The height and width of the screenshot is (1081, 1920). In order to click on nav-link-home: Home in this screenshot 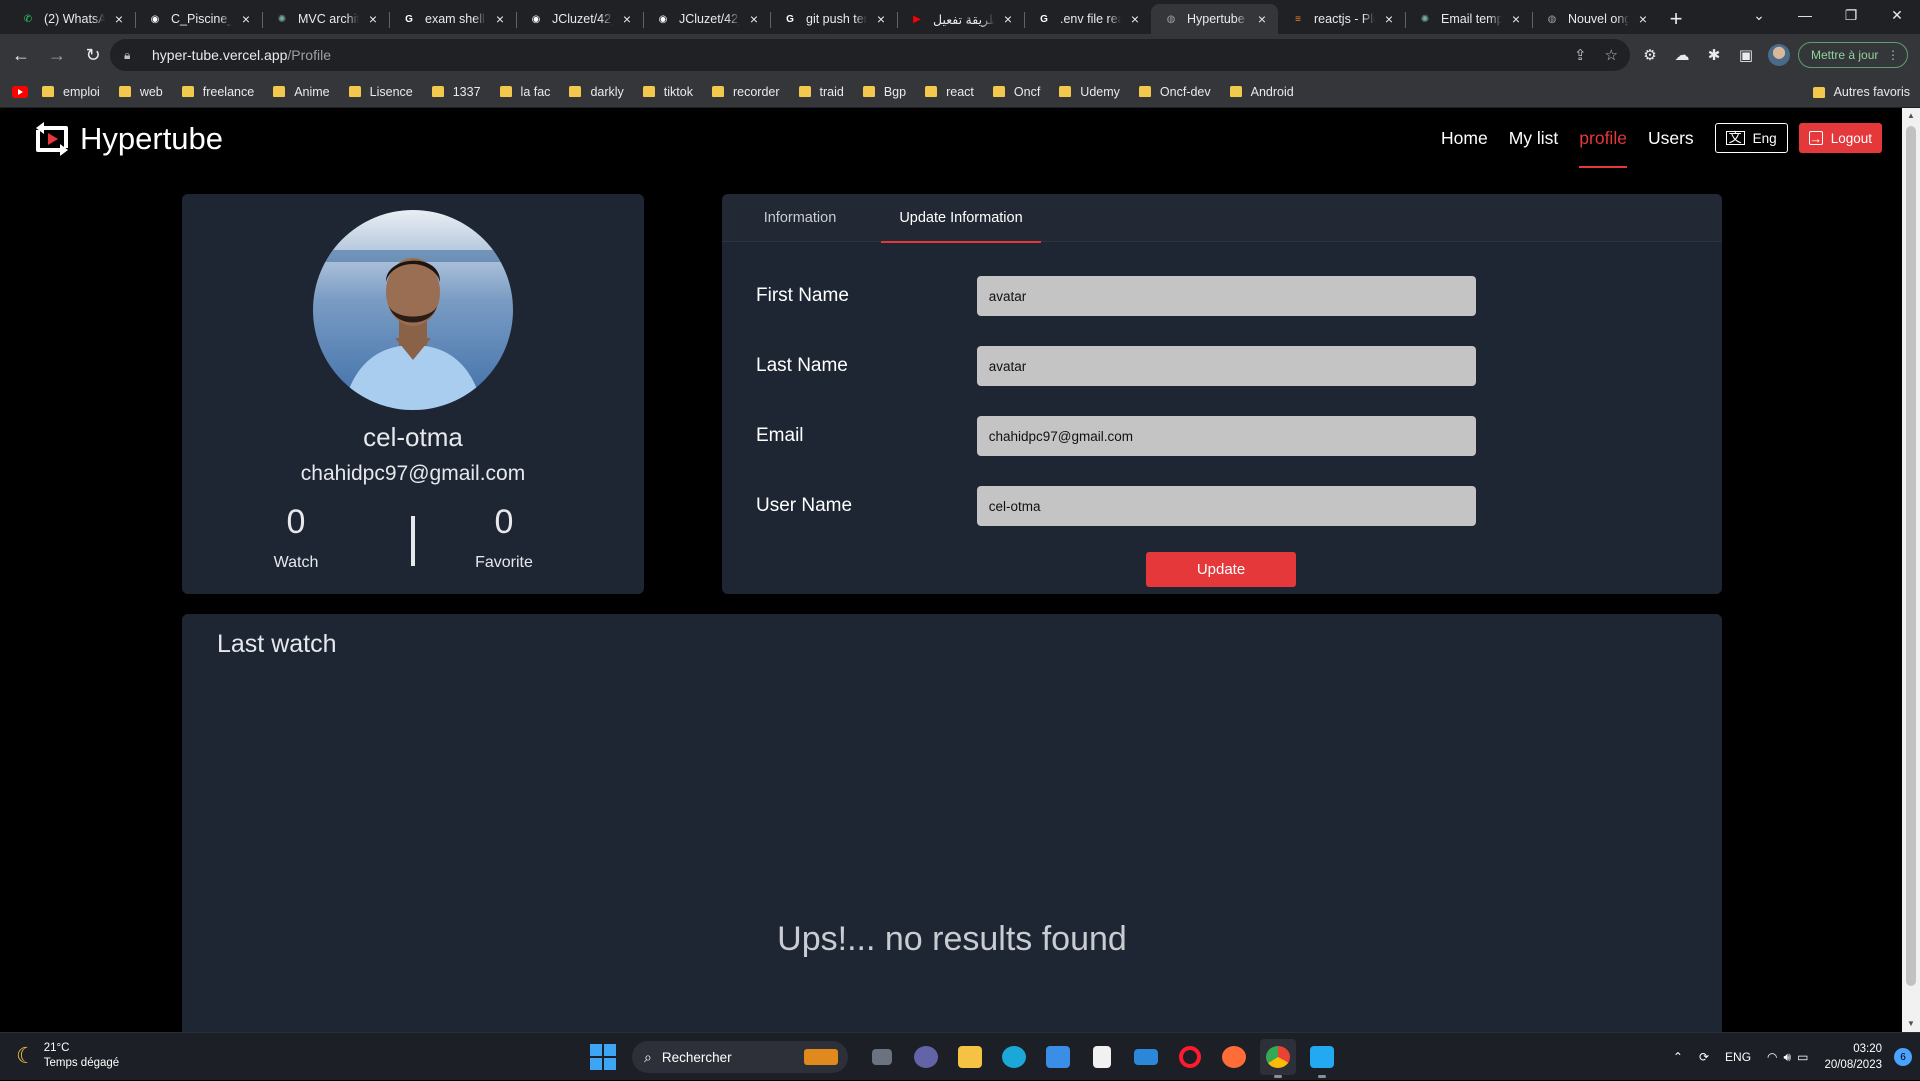, I will do `click(1464, 138)`.